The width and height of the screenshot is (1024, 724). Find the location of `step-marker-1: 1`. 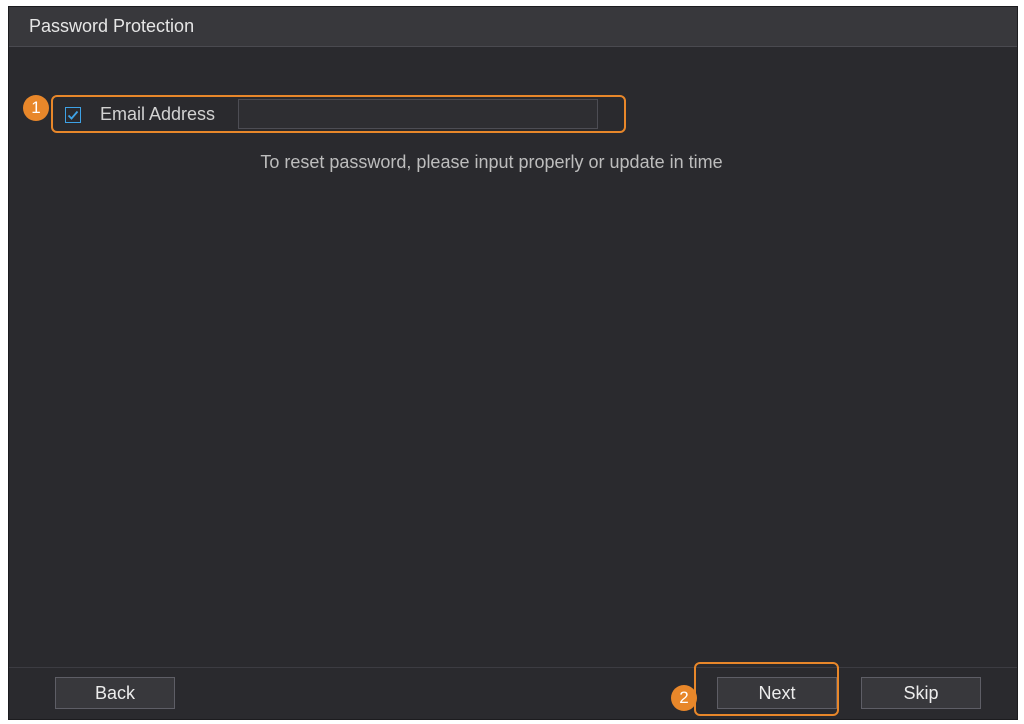

step-marker-1: 1 is located at coordinates (36, 108).